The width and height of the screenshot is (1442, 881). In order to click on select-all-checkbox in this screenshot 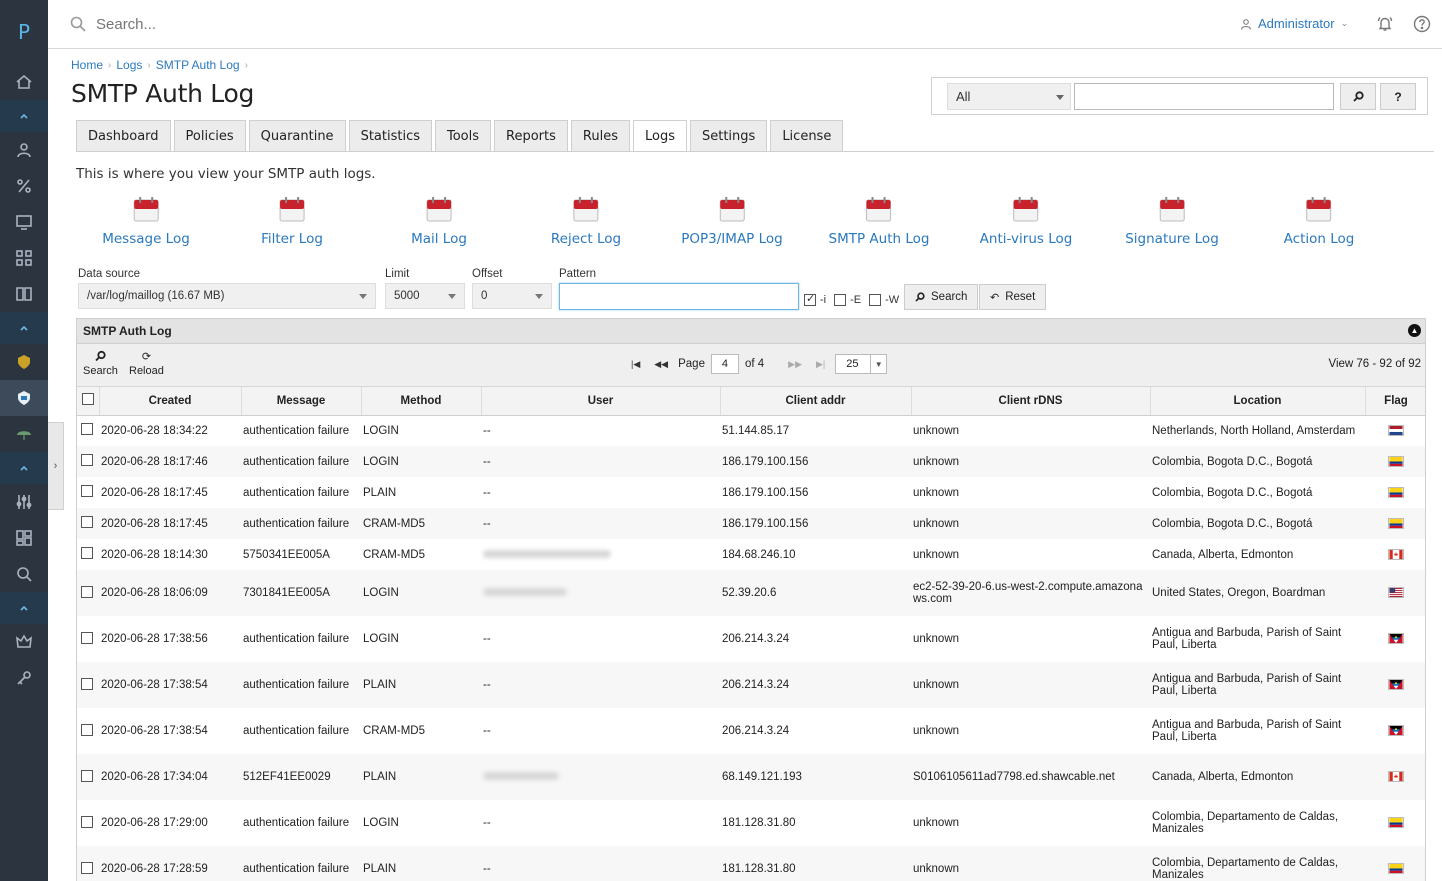, I will do `click(87, 399)`.